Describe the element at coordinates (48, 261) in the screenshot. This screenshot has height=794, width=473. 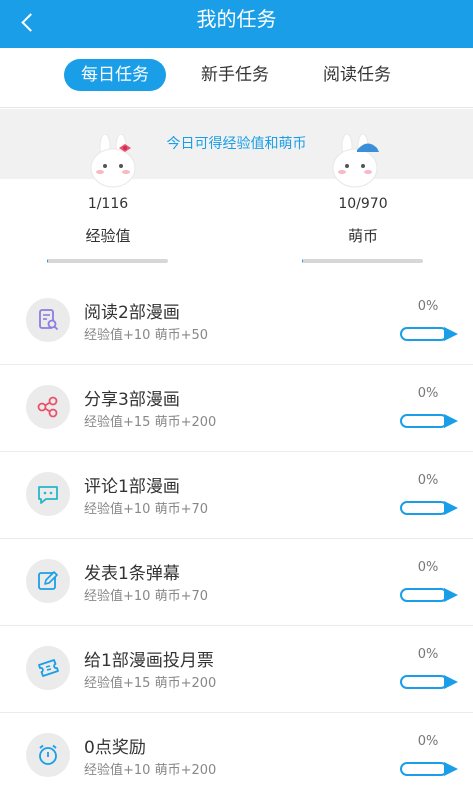
I see `experience-progress-fill` at that location.